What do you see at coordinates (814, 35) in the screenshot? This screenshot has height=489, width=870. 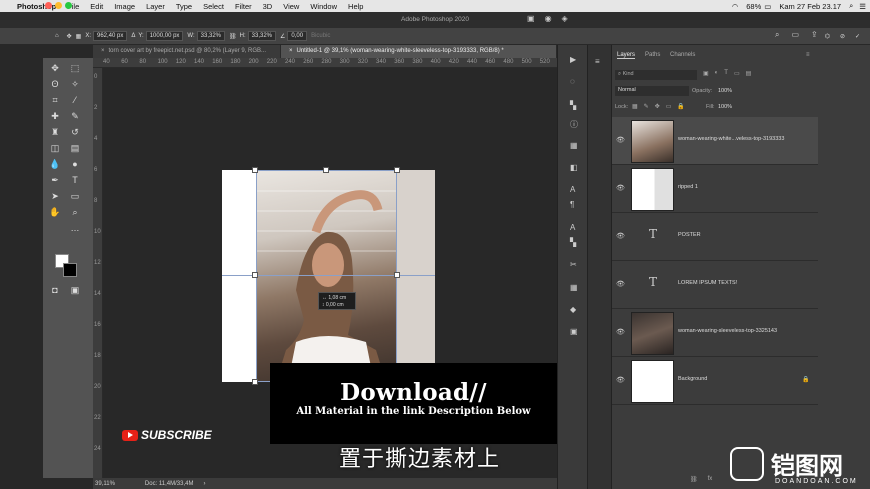 I see `share-icon: ⇪` at bounding box center [814, 35].